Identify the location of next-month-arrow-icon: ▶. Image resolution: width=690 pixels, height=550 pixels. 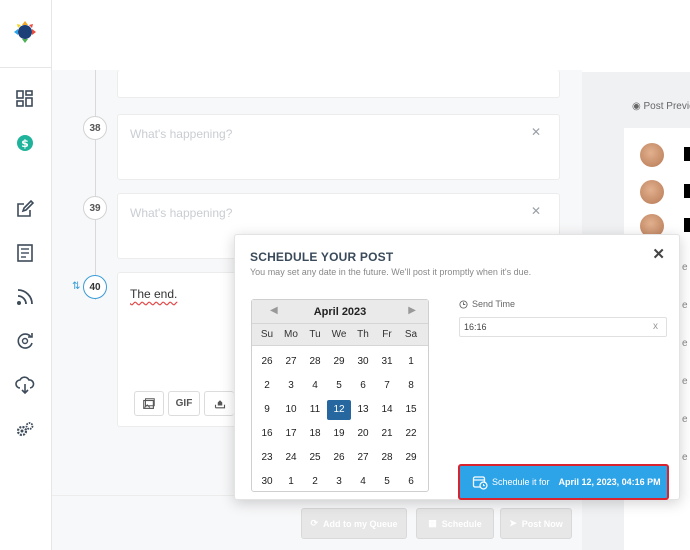
(412, 310).